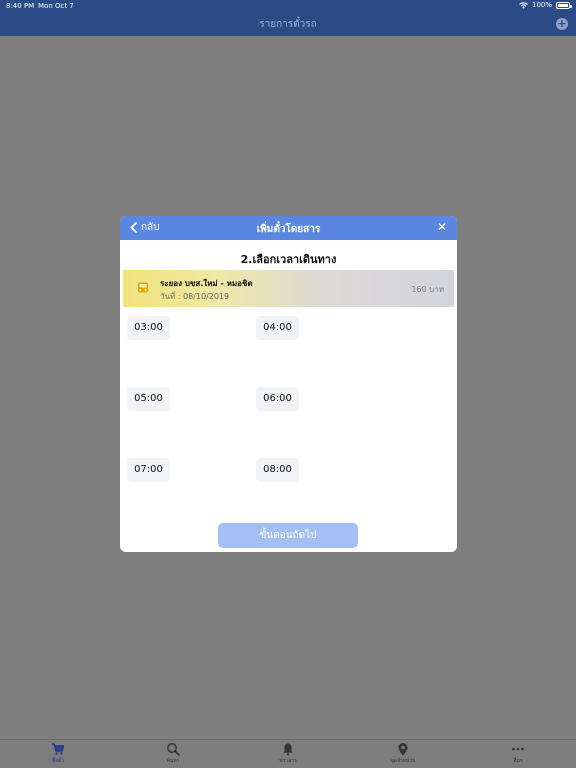 This screenshot has height=768, width=576. Describe the element at coordinates (206, 283) in the screenshot. I see `route-name: ระยอง บขส.ใหม่ - หมอชิต` at that location.